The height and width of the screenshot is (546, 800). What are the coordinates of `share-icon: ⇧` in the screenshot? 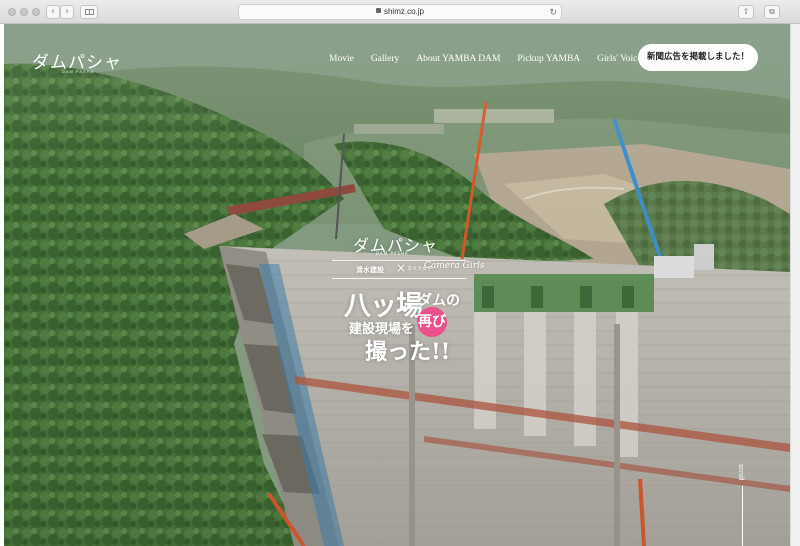 It's located at (746, 12).